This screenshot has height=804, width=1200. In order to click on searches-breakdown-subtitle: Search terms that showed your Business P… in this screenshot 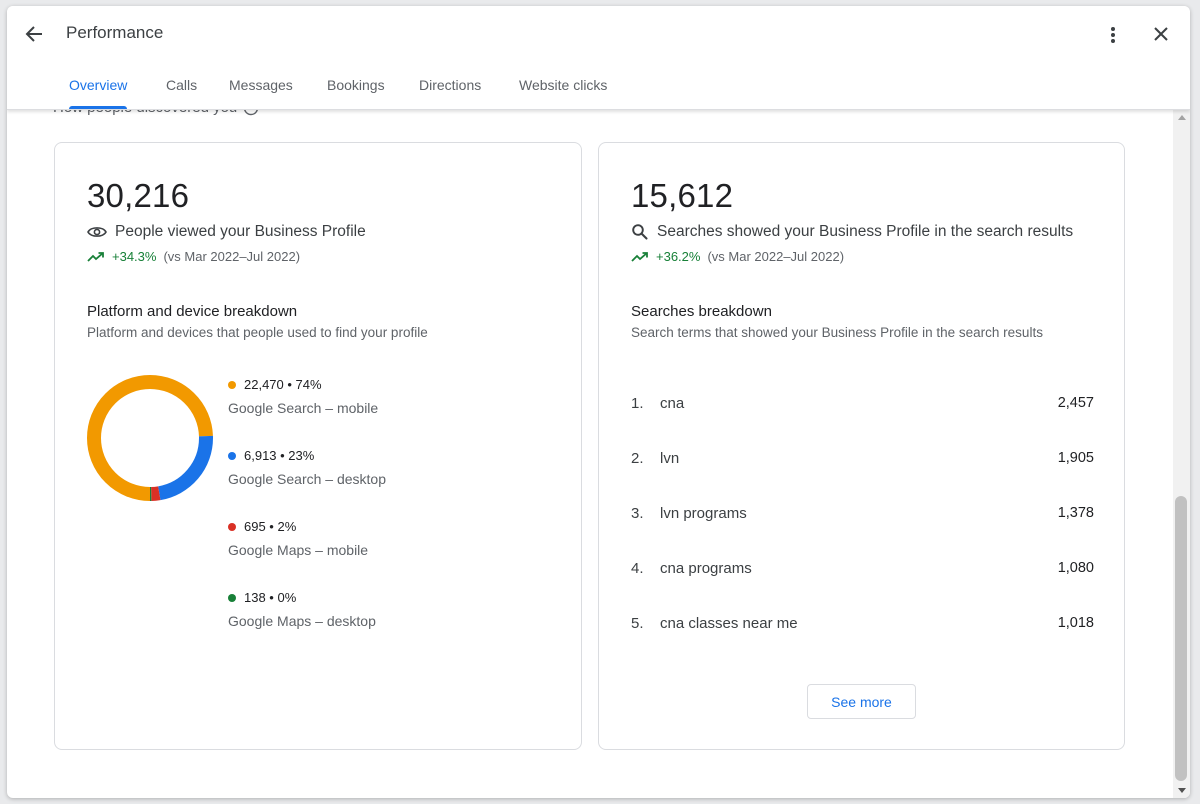, I will do `click(837, 332)`.